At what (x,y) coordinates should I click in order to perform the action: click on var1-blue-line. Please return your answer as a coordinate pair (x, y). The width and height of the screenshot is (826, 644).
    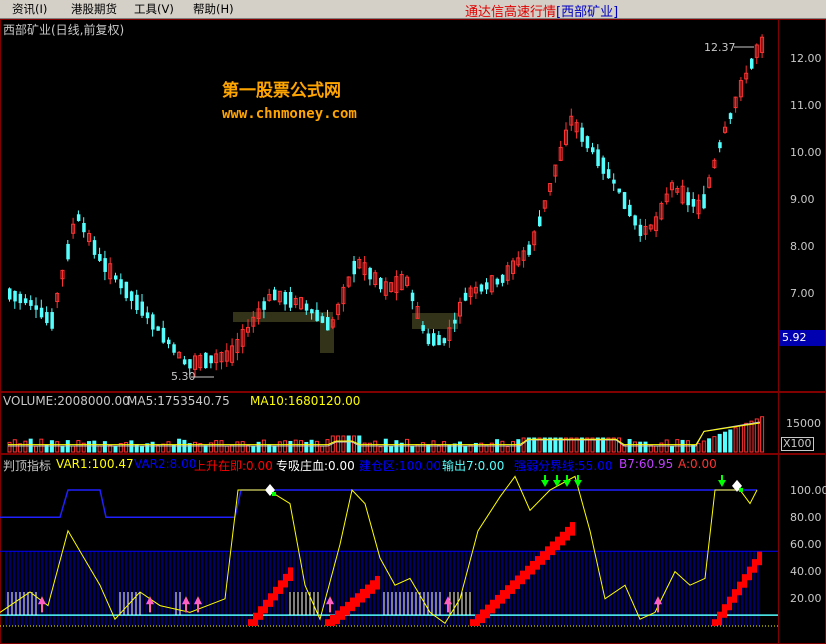
    Looking at the image, I should click on (378, 503).